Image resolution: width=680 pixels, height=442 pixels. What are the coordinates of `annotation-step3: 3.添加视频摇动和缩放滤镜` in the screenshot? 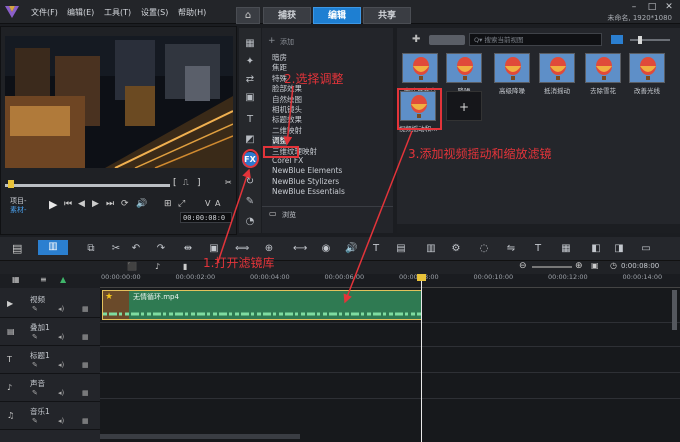 It's located at (480, 154).